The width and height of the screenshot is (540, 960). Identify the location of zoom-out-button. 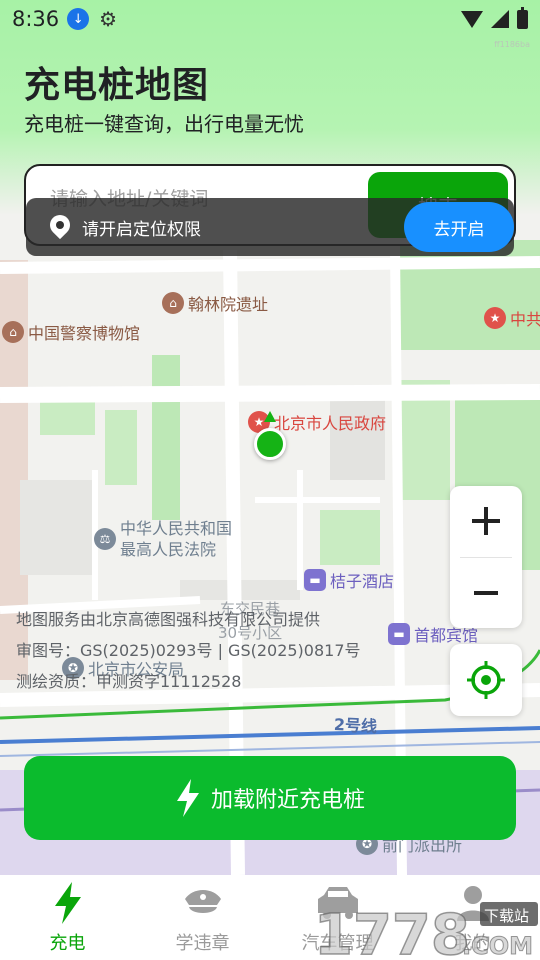
(486, 593).